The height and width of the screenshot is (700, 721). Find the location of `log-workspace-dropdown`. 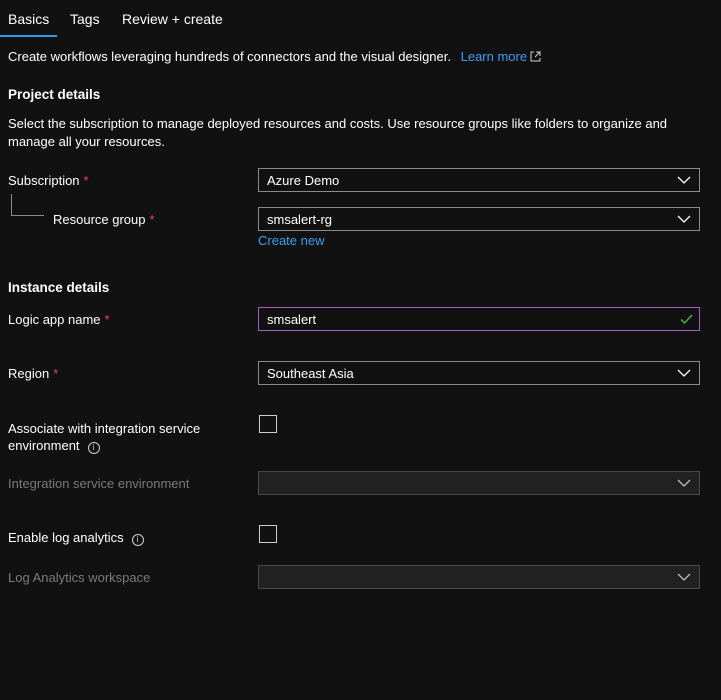

log-workspace-dropdown is located at coordinates (479, 577).